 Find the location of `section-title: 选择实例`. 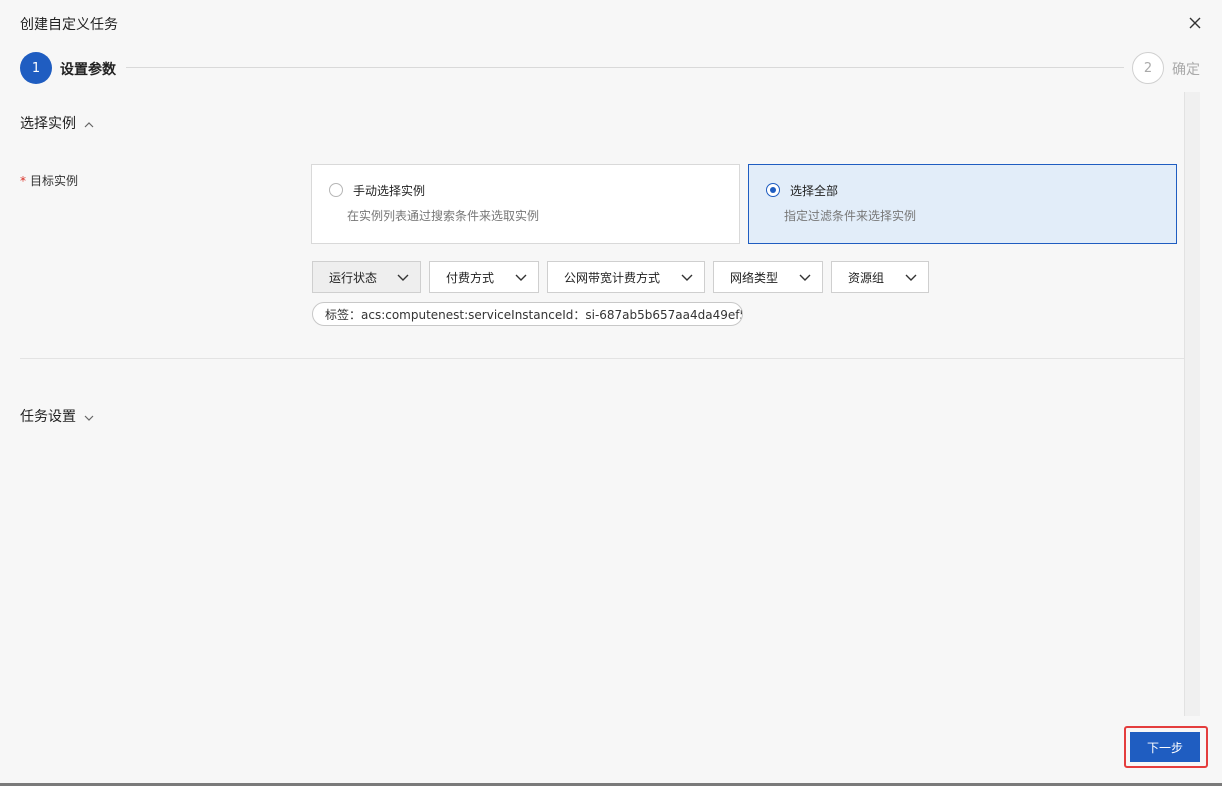

section-title: 选择实例 is located at coordinates (48, 124).